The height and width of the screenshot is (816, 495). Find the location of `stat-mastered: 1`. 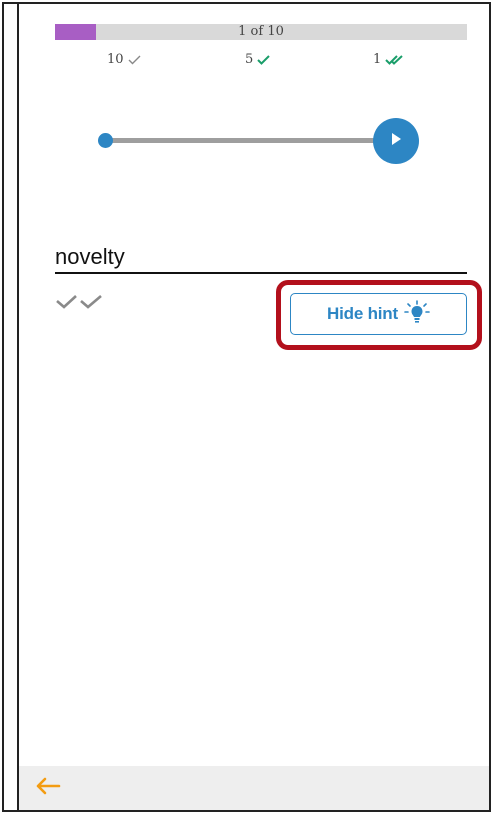

stat-mastered: 1 is located at coordinates (388, 59).